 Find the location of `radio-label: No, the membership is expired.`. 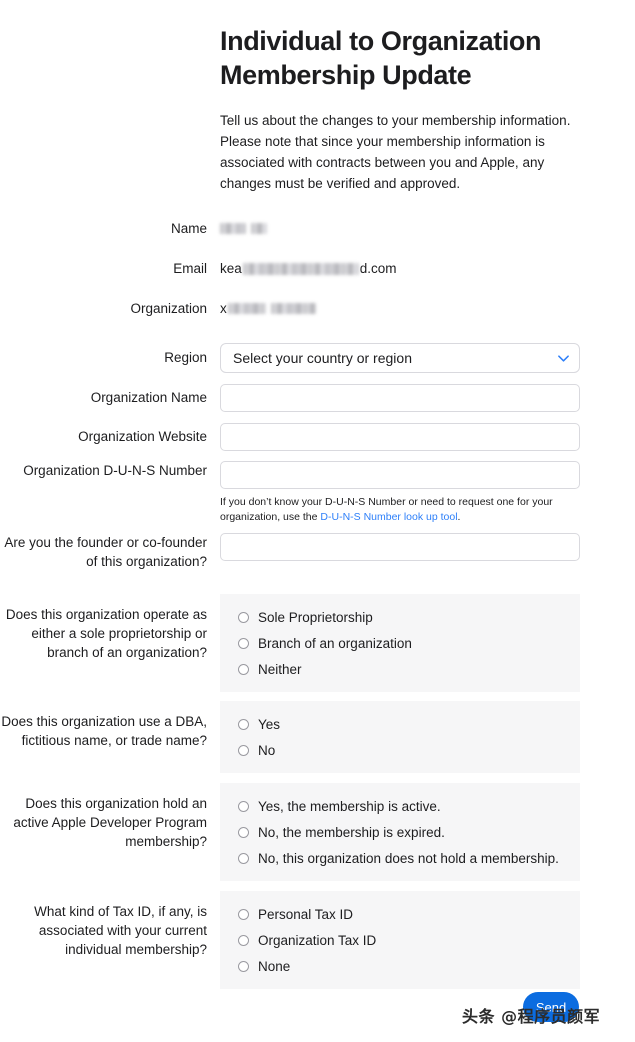

radio-label: No, the membership is expired. is located at coordinates (351, 832).